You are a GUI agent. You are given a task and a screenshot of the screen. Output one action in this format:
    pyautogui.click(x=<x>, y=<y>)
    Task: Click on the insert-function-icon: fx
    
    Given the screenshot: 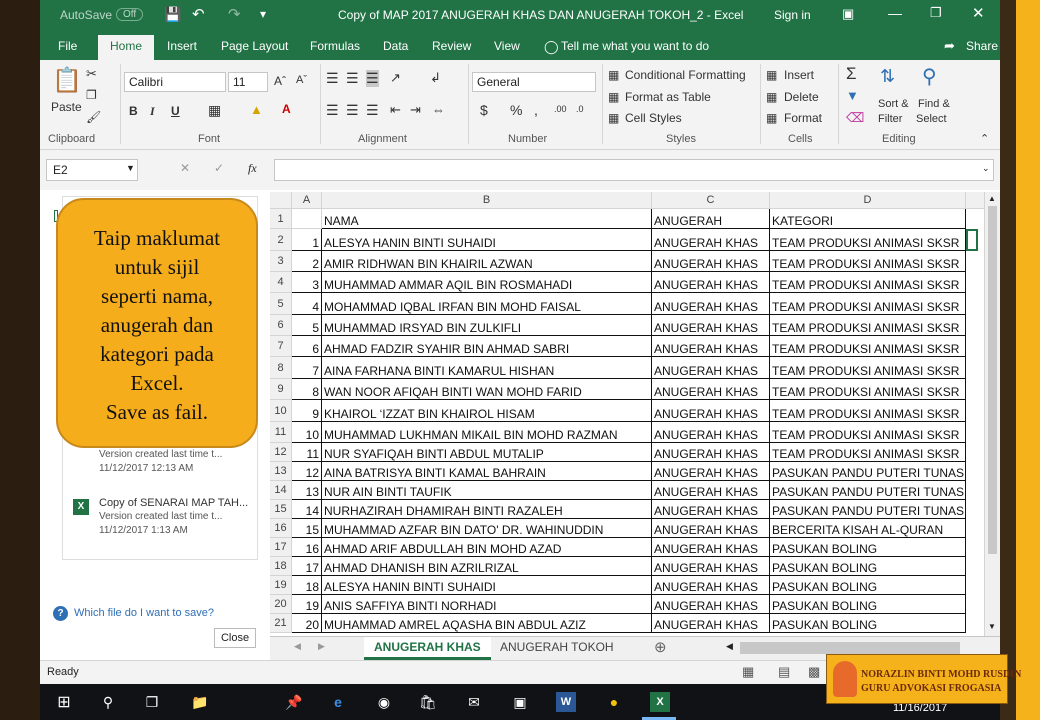 What is the action you would take?
    pyautogui.click(x=252, y=168)
    